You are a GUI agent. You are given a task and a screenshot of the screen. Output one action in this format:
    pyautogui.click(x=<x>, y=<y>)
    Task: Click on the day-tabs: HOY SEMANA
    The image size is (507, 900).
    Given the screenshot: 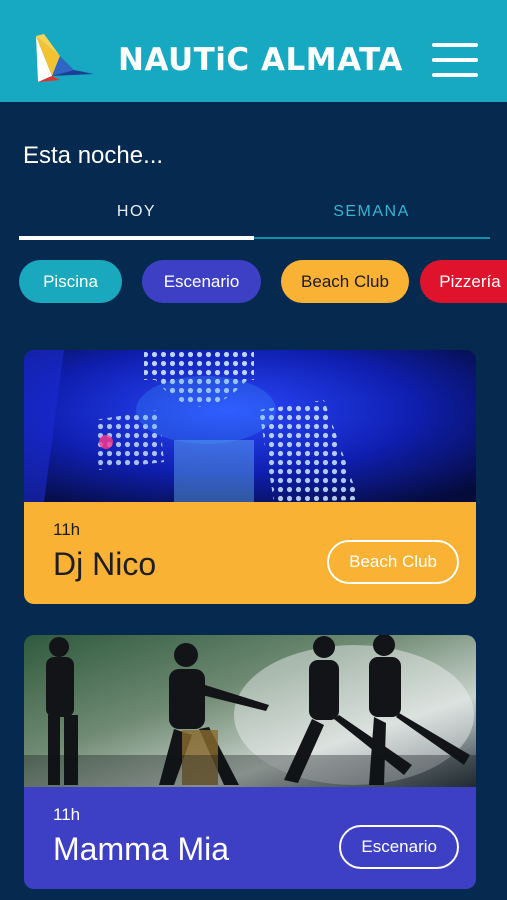 What is the action you would take?
    pyautogui.click(x=254, y=218)
    